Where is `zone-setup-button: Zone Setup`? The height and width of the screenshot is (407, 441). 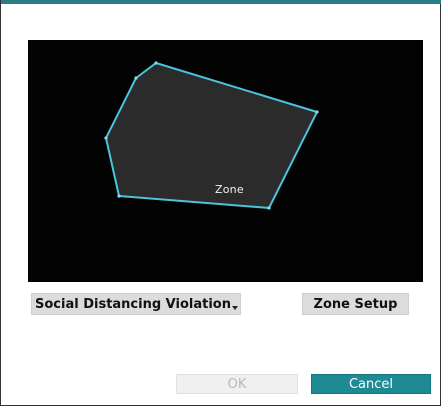
zone-setup-button: Zone Setup is located at coordinates (355, 304).